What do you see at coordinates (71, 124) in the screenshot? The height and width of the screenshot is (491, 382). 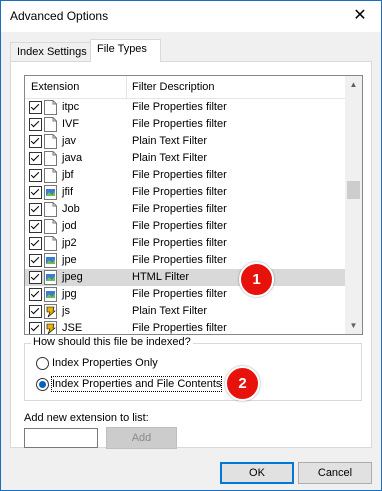 I see `row-extension: IVF` at bounding box center [71, 124].